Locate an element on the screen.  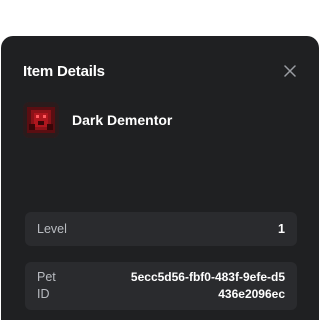
level-label: Level is located at coordinates (52, 228).